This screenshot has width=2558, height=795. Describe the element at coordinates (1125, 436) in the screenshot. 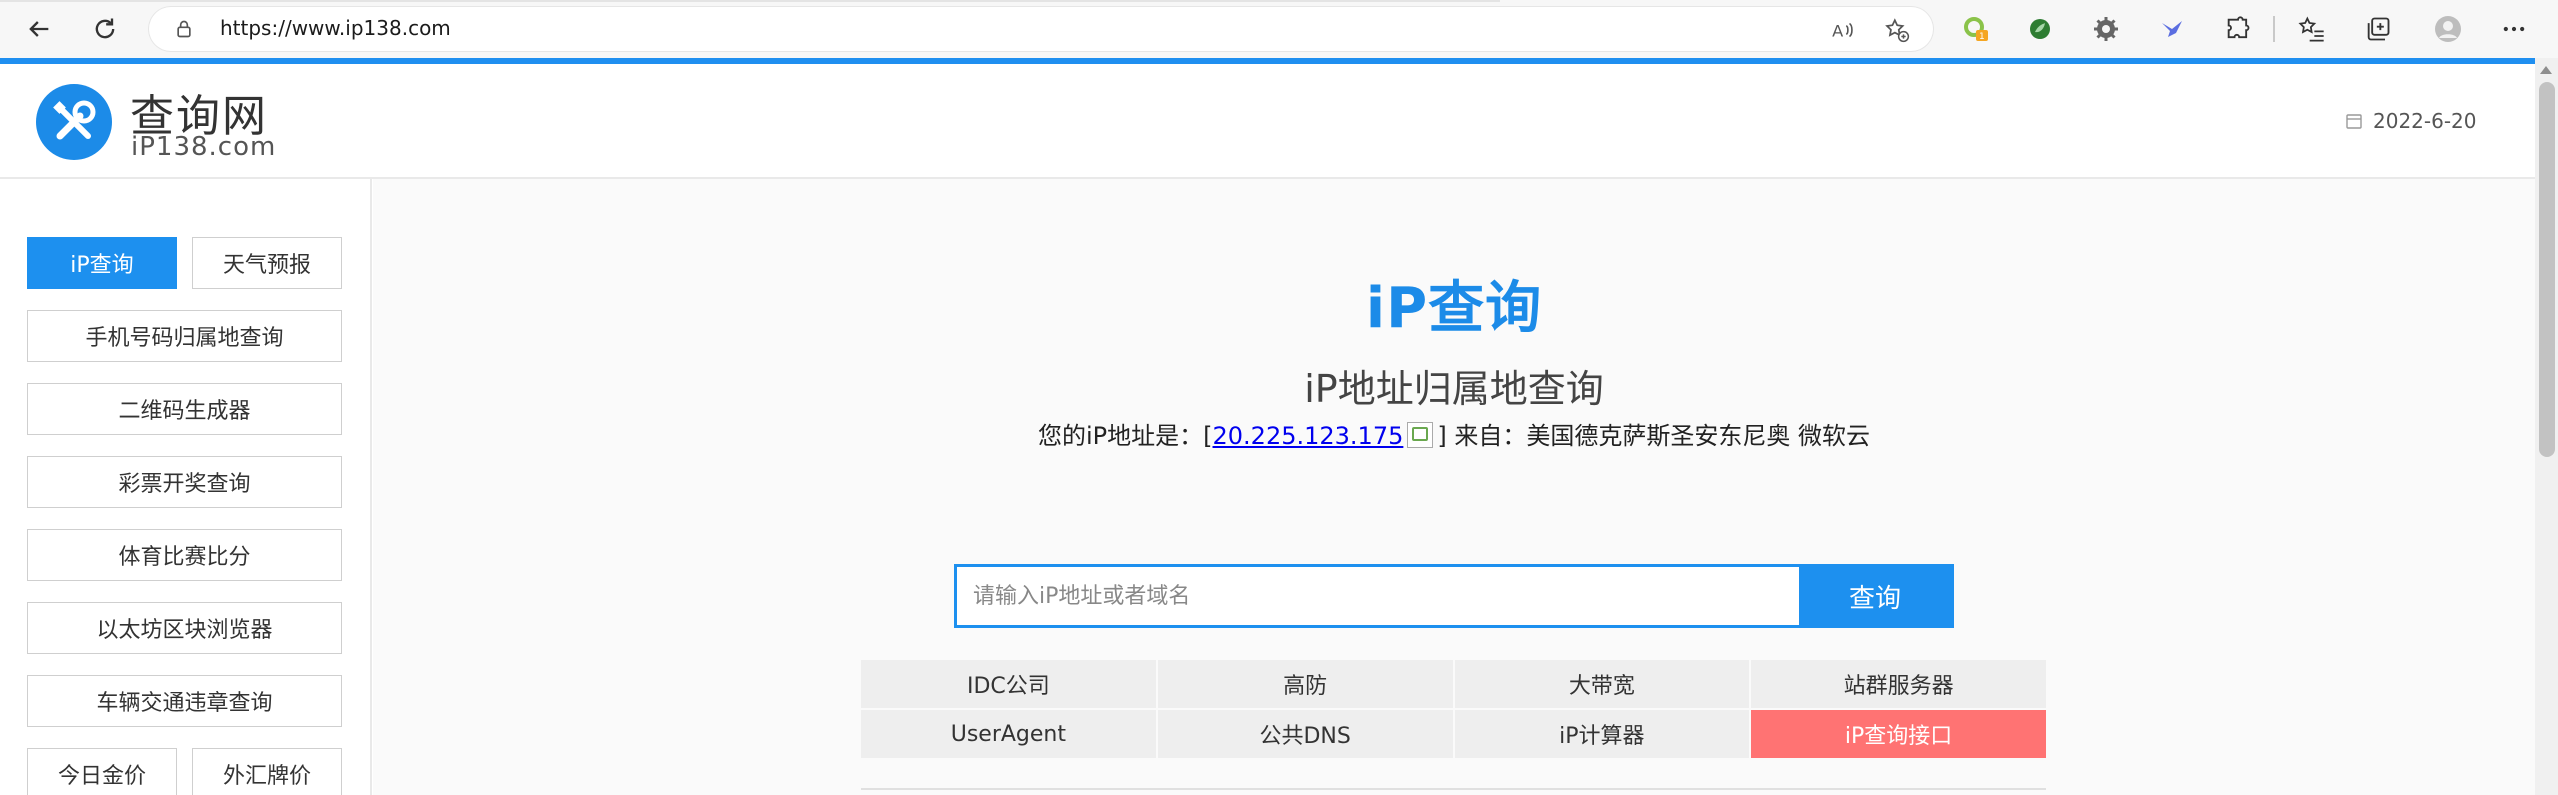

I see `ip-prefix: 您的iP地址是：[` at that location.